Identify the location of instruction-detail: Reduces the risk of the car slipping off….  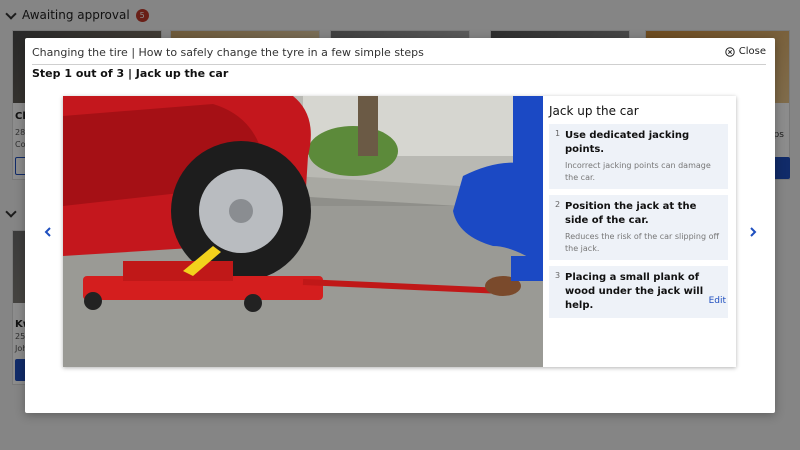
(642, 242).